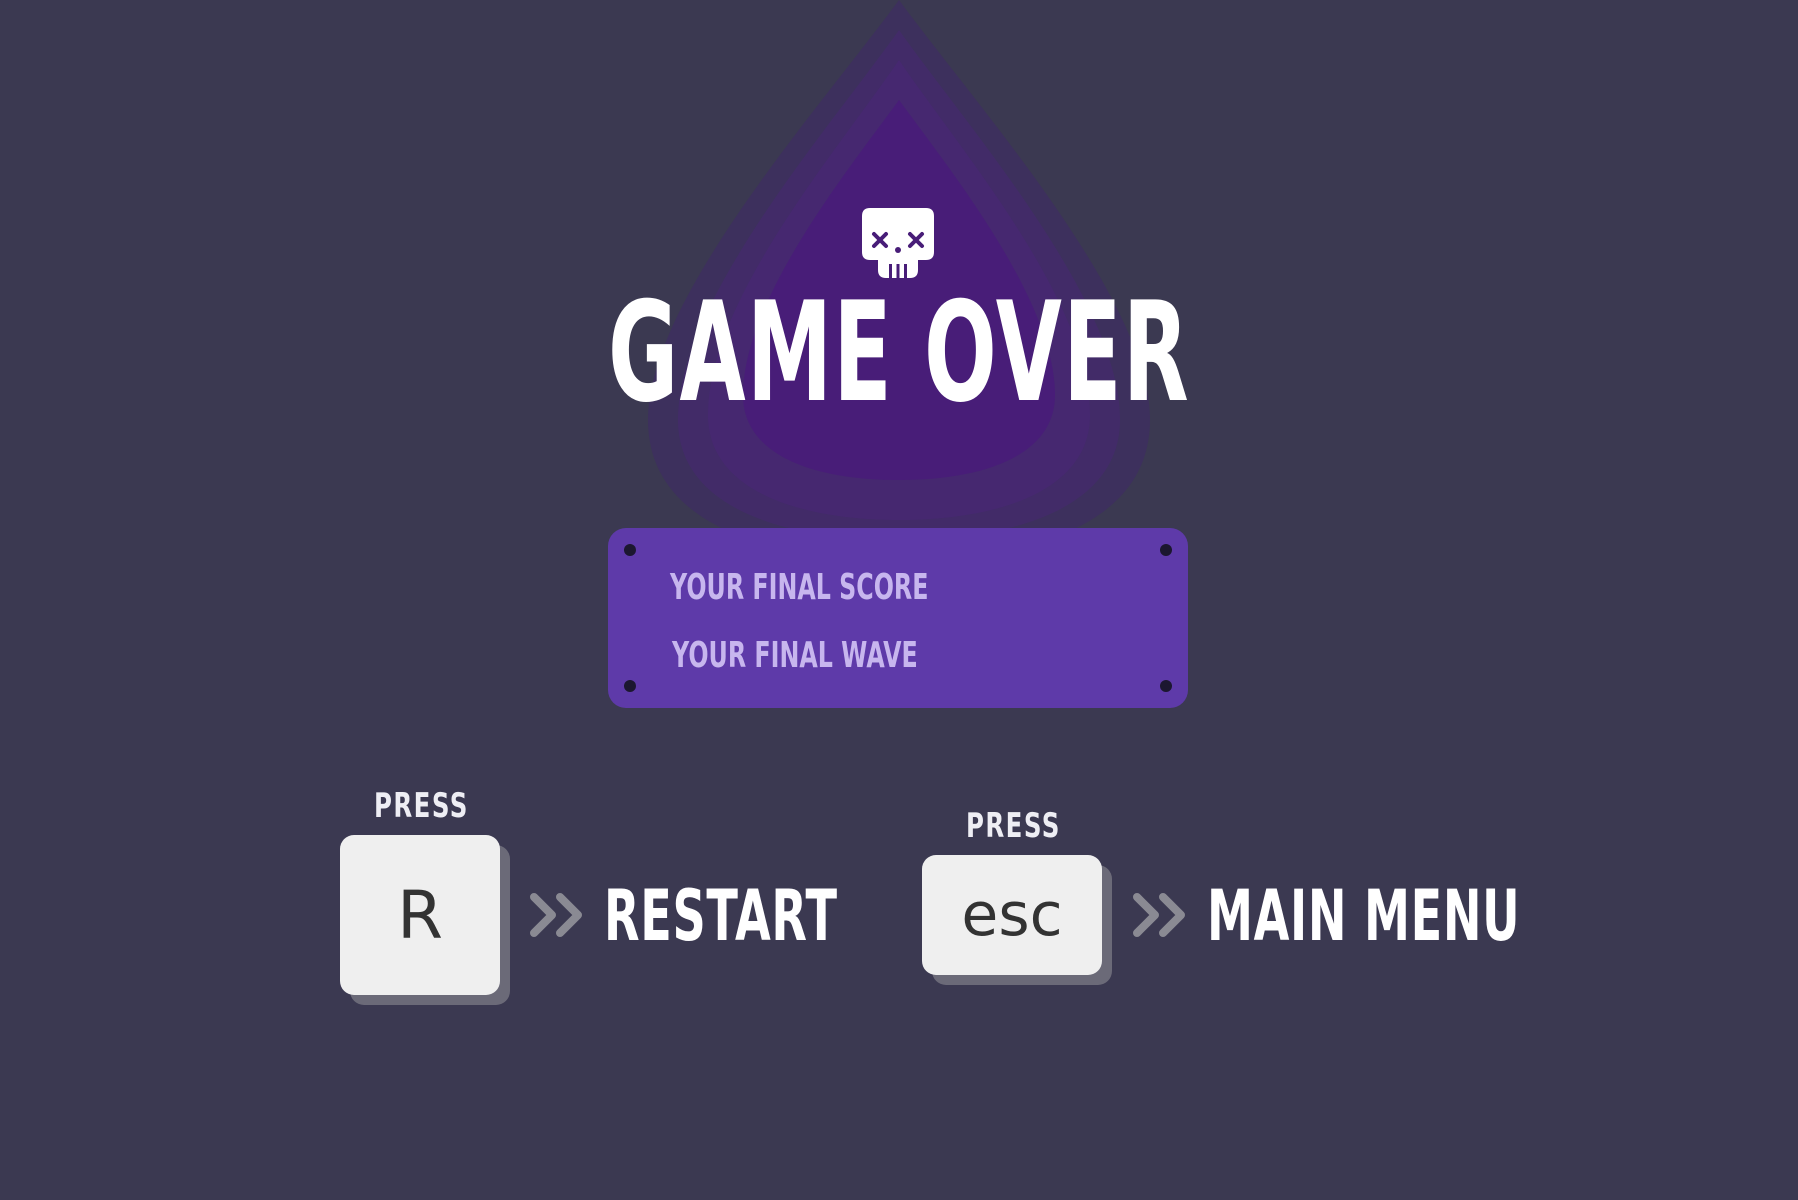  What do you see at coordinates (898, 243) in the screenshot?
I see `skull-icon` at bounding box center [898, 243].